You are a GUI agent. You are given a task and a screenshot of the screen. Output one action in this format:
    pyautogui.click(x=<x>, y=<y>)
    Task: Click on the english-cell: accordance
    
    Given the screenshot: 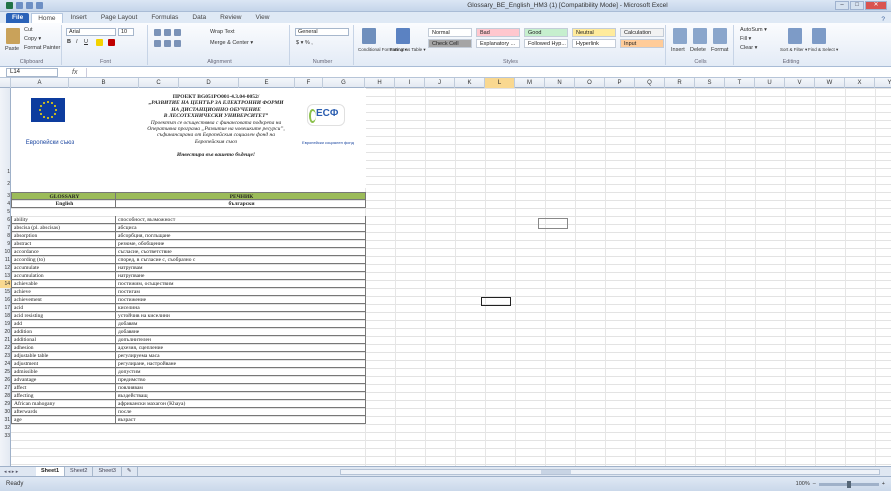 What is the action you would take?
    pyautogui.click(x=63, y=252)
    